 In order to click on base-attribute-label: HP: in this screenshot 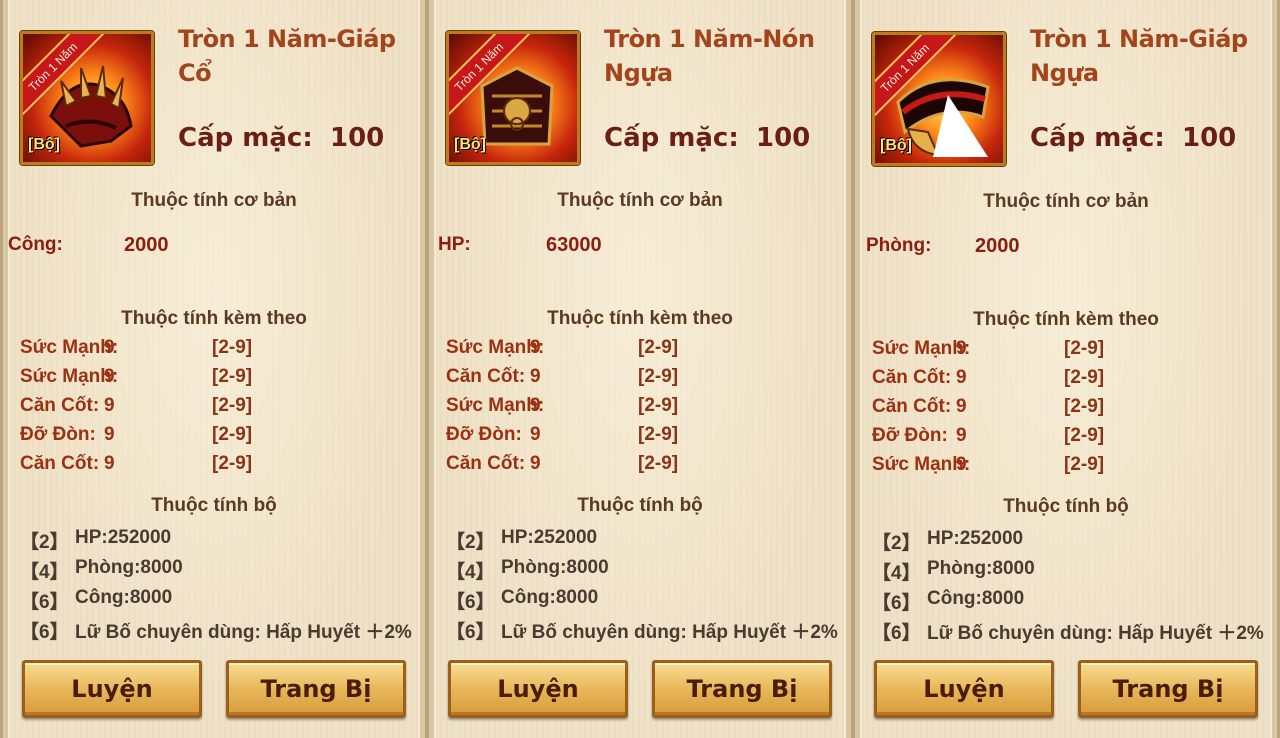, I will do `click(454, 244)`.